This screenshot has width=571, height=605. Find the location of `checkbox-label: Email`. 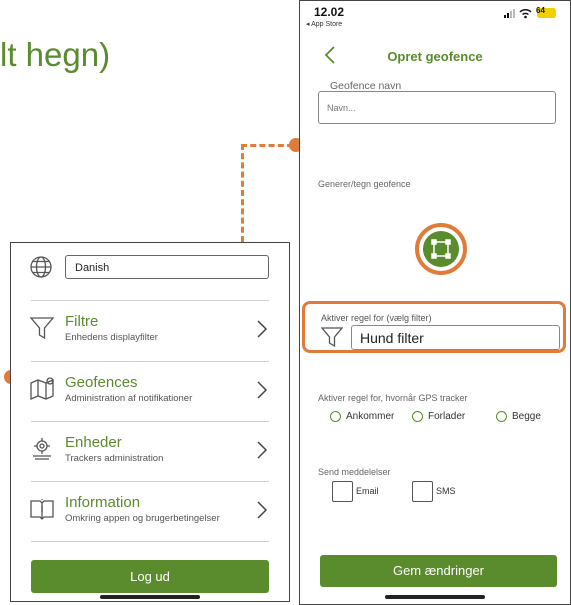

checkbox-label: Email is located at coordinates (367, 491).